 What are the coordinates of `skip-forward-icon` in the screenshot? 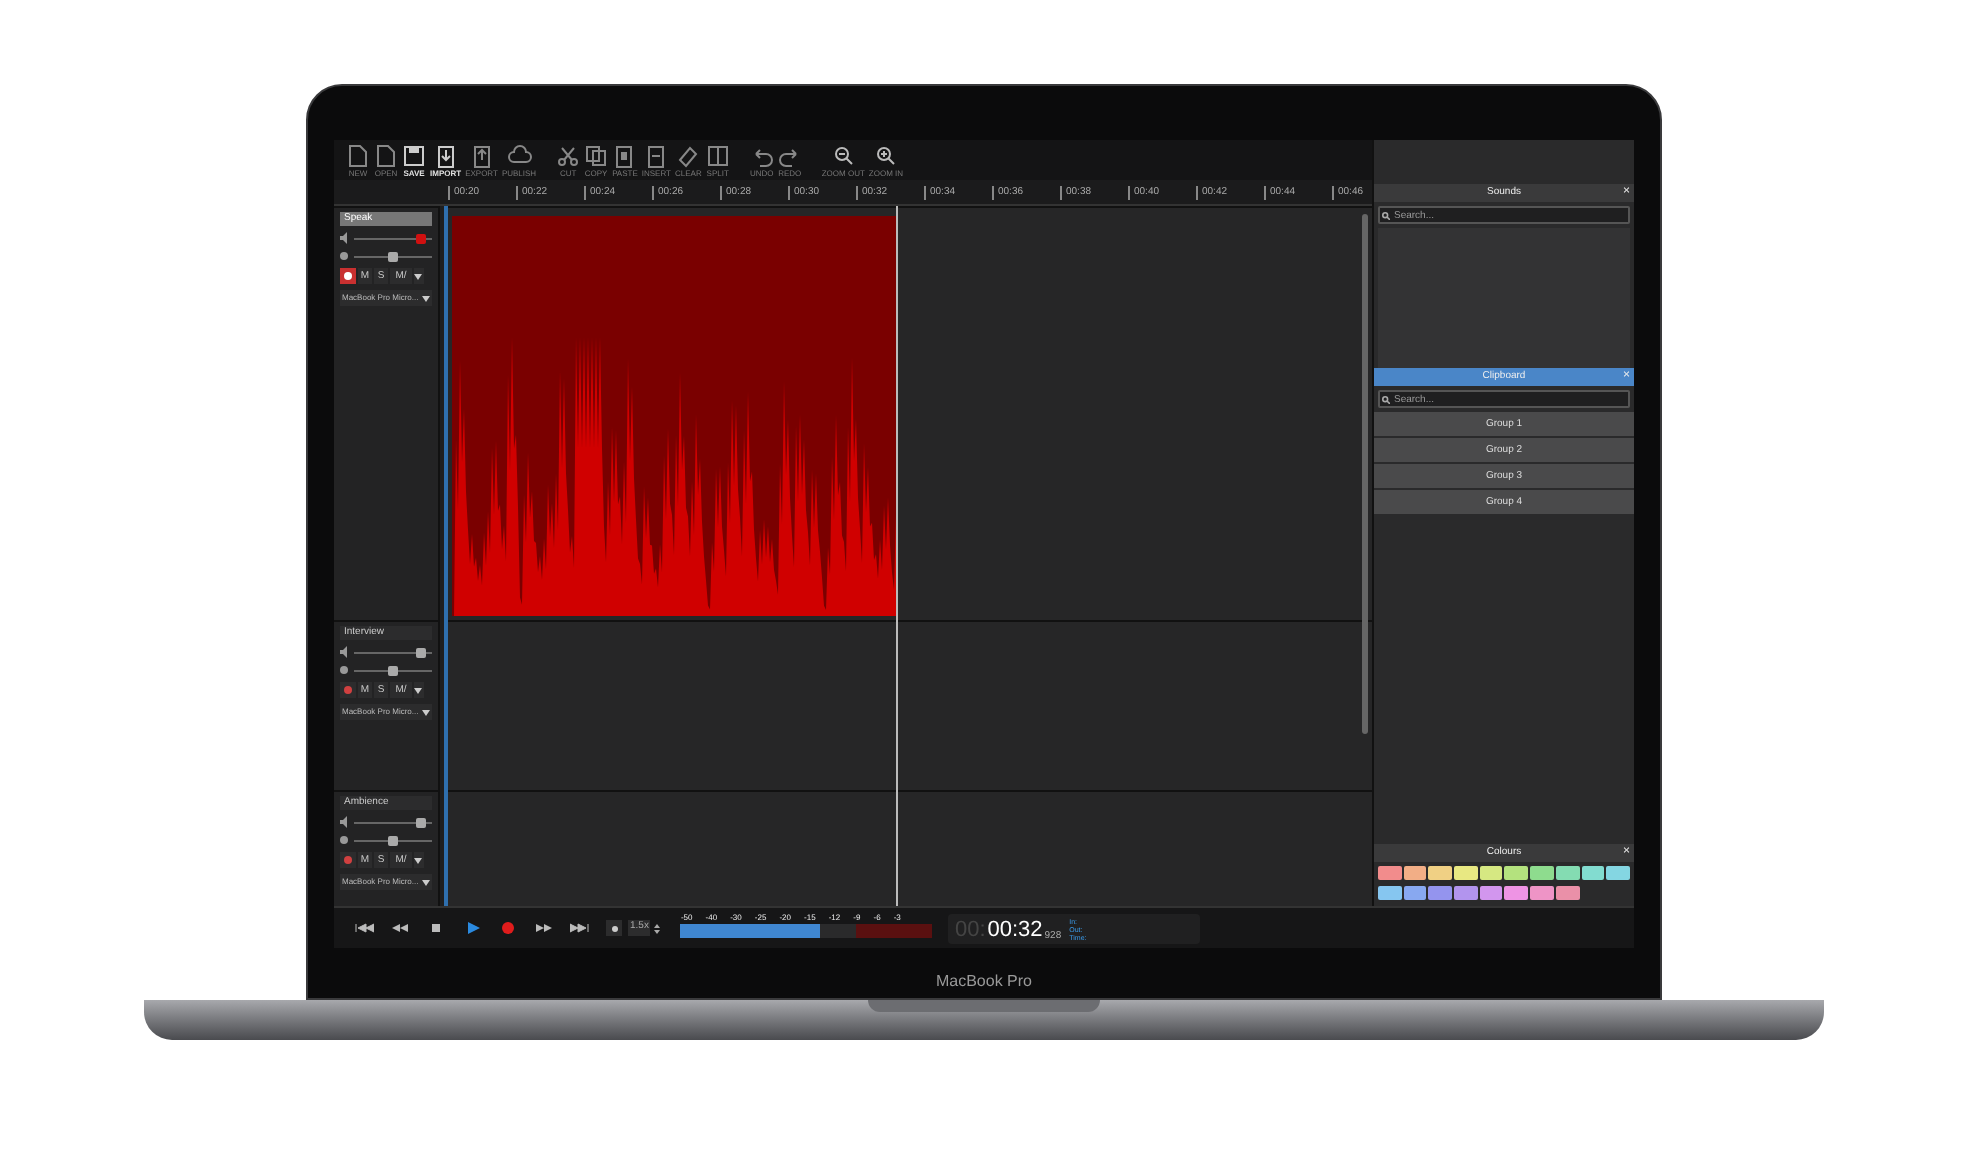 It's located at (580, 928).